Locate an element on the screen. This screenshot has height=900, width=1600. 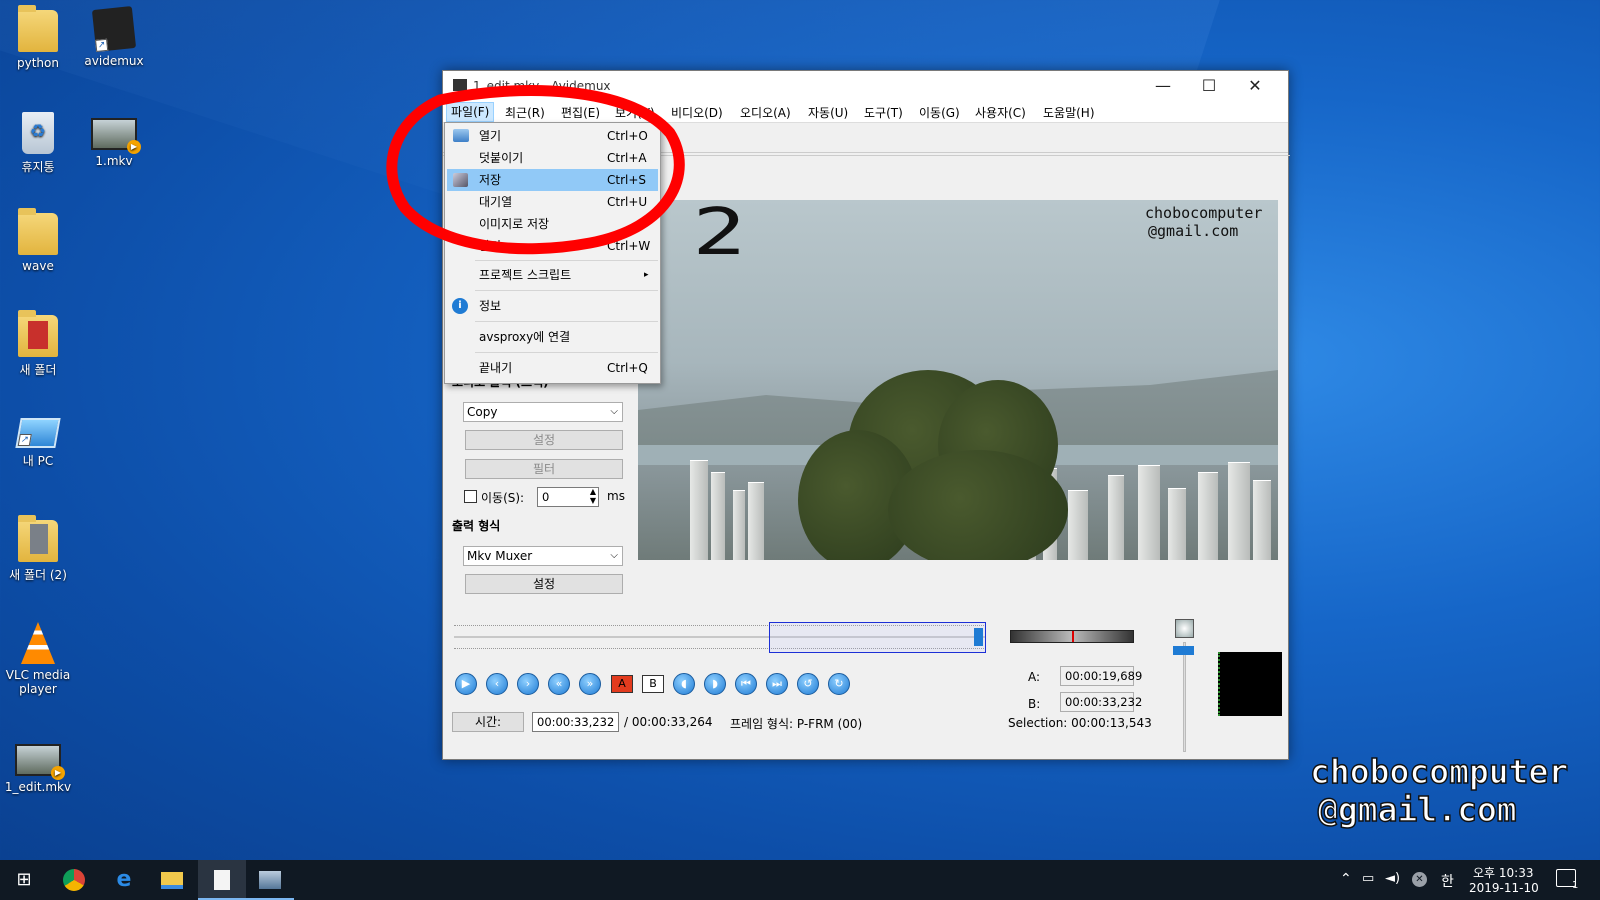
set-marker-a-button: A is located at coordinates (622, 684).